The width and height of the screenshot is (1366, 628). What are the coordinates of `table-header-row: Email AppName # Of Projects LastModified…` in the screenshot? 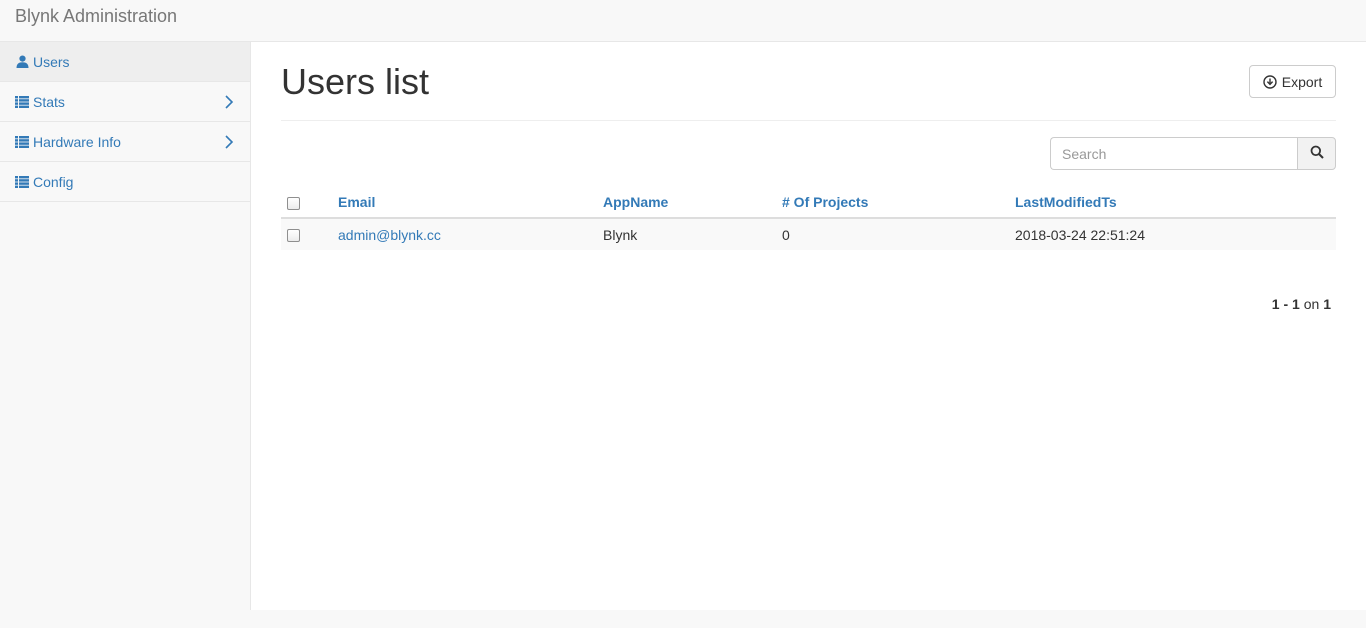 It's located at (808, 203).